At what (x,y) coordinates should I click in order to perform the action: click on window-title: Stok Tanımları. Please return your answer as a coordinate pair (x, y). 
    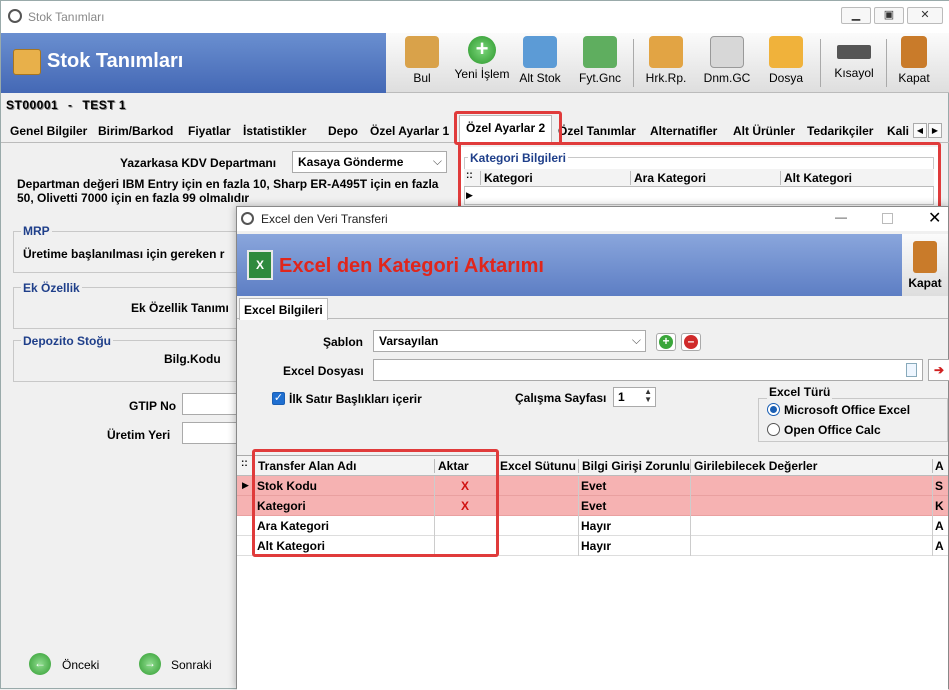
    Looking at the image, I should click on (66, 17).